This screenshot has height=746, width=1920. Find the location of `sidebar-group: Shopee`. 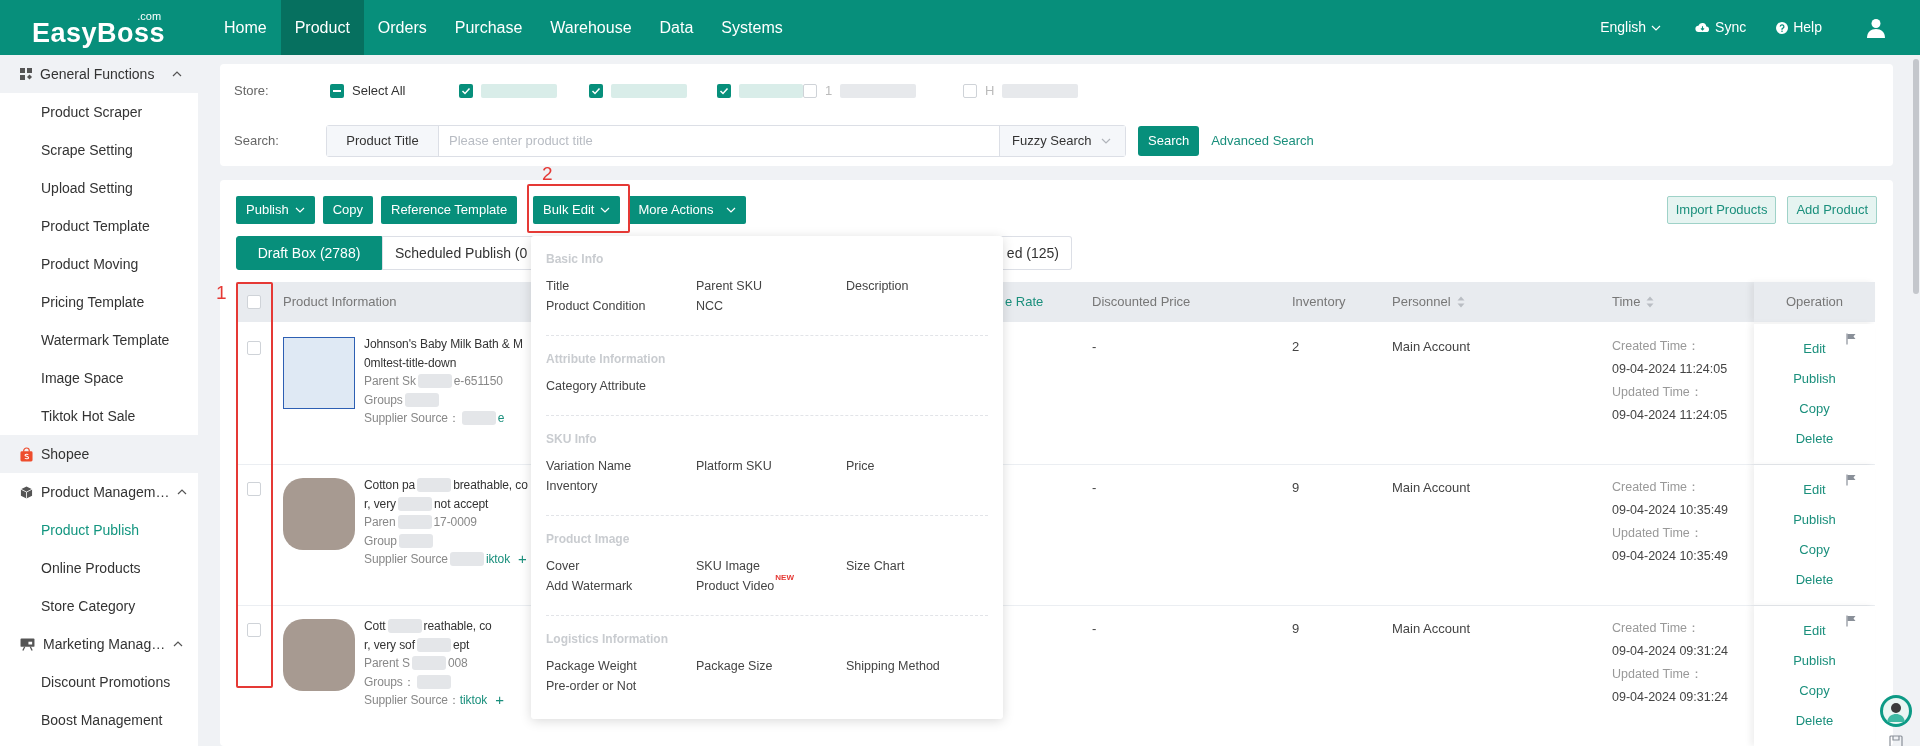

sidebar-group: Shopee is located at coordinates (99, 454).